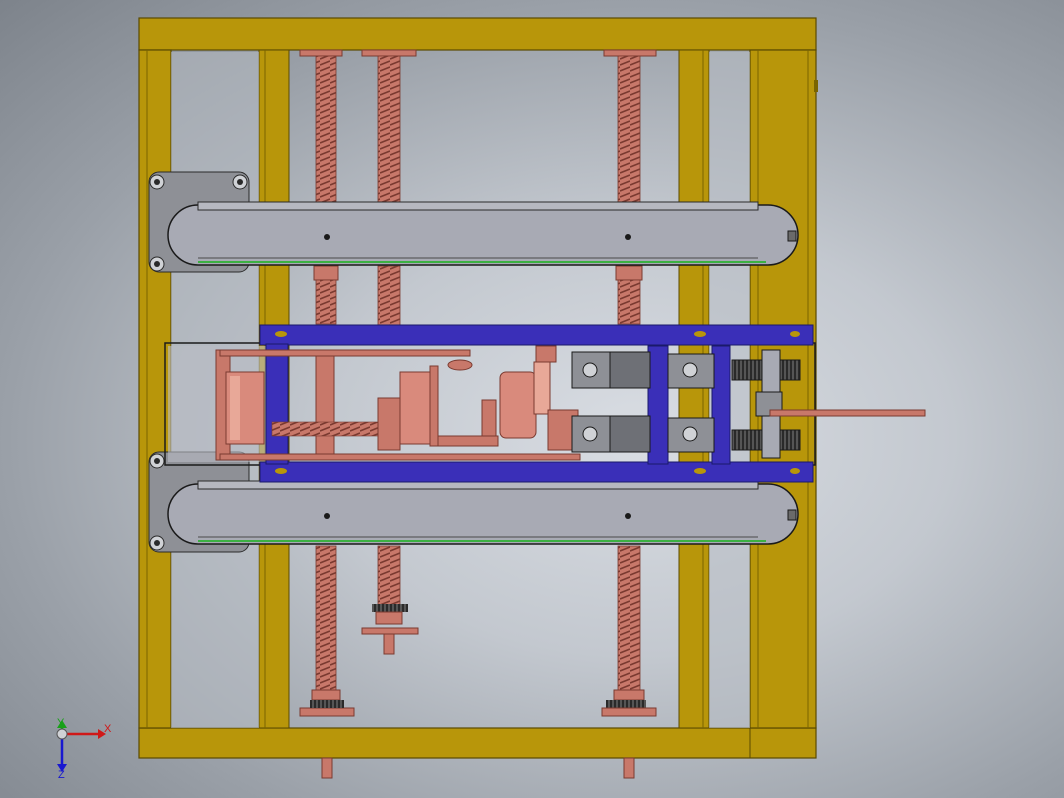 The width and height of the screenshot is (1064, 798). What do you see at coordinates (847, 413) in the screenshot?
I see `output-lever` at bounding box center [847, 413].